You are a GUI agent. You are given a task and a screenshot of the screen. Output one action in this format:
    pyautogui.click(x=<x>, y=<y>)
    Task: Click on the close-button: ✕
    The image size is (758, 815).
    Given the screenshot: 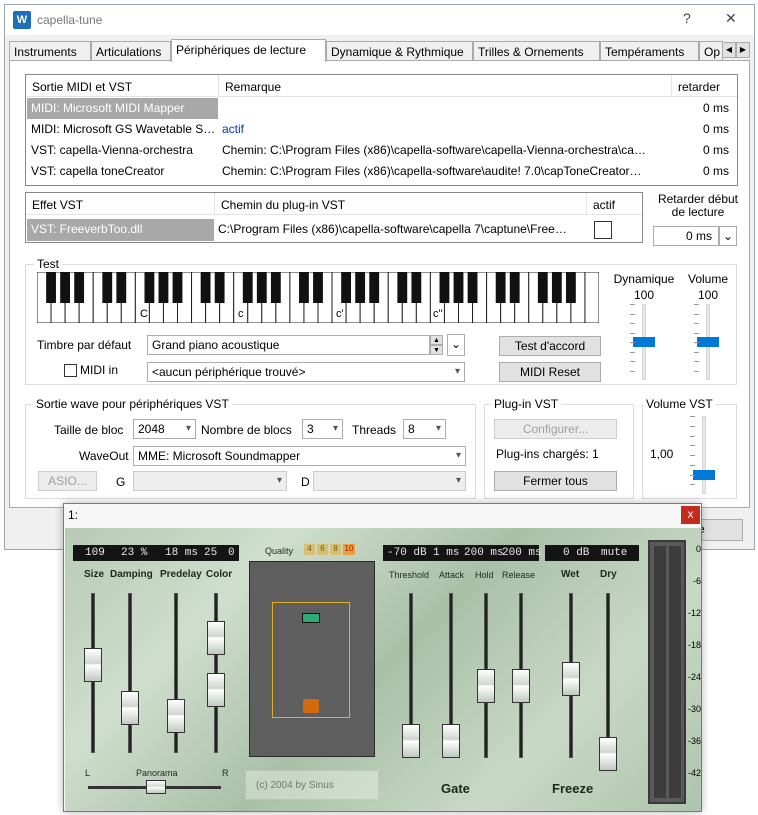 What is the action you would take?
    pyautogui.click(x=731, y=18)
    